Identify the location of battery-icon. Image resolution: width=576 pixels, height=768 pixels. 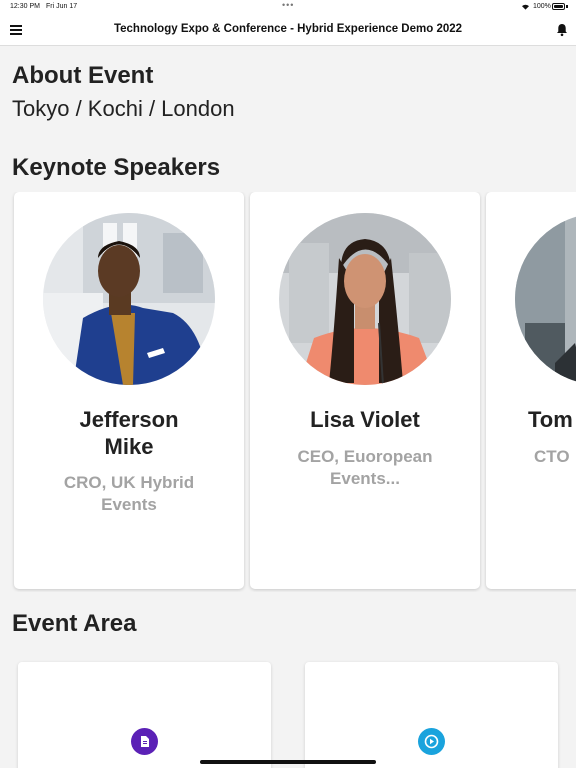
(558, 6).